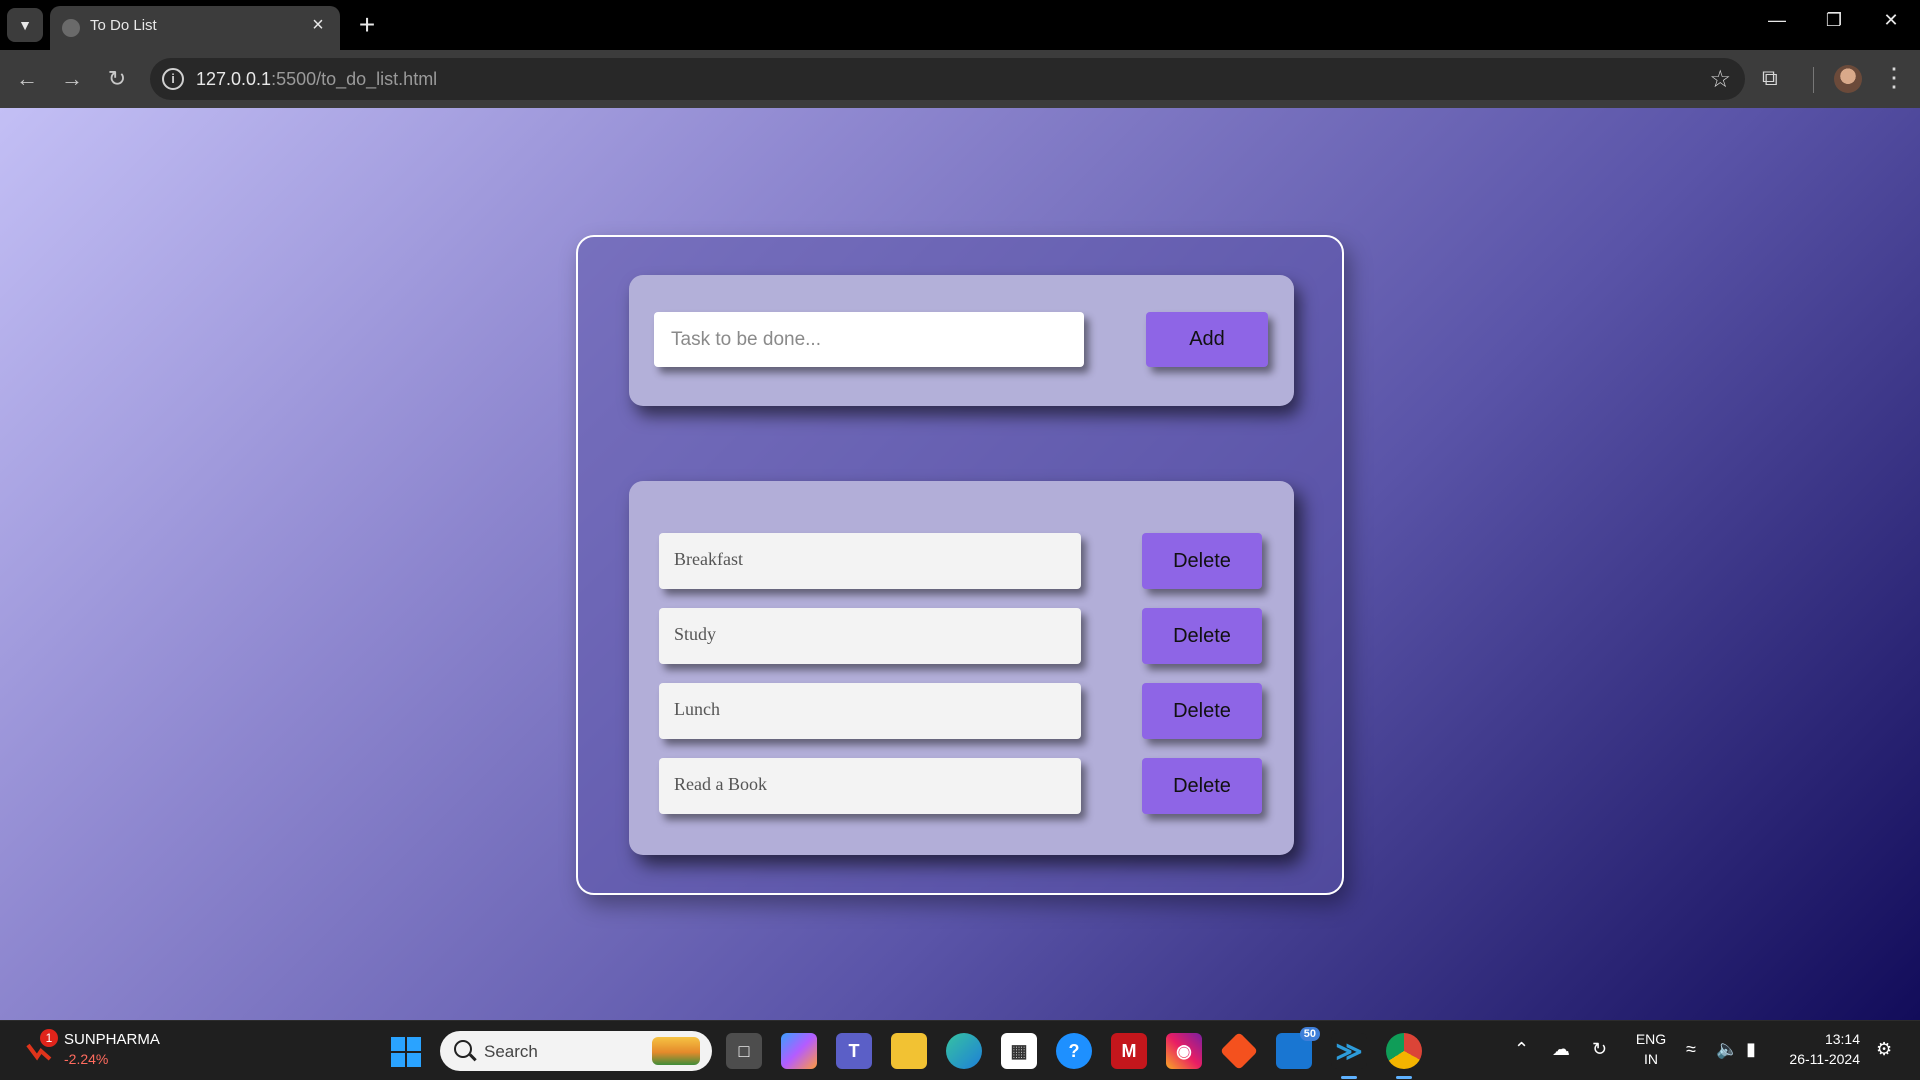 Image resolution: width=1920 pixels, height=1080 pixels. I want to click on notification-badge: 1, so click(49, 1038).